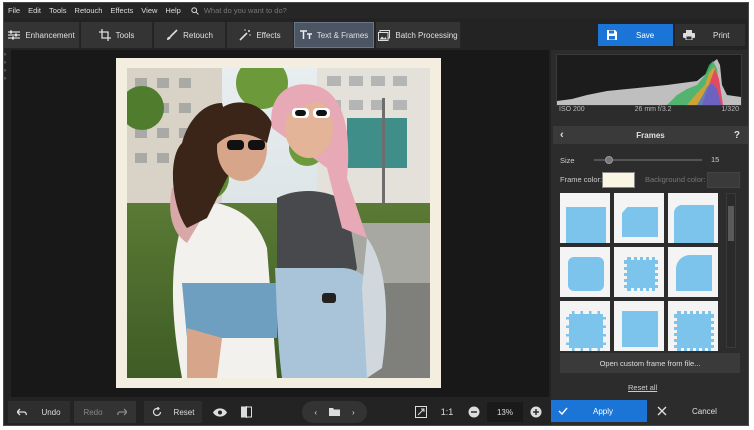 The height and width of the screenshot is (430, 754). I want to click on print-label: Print, so click(721, 35).